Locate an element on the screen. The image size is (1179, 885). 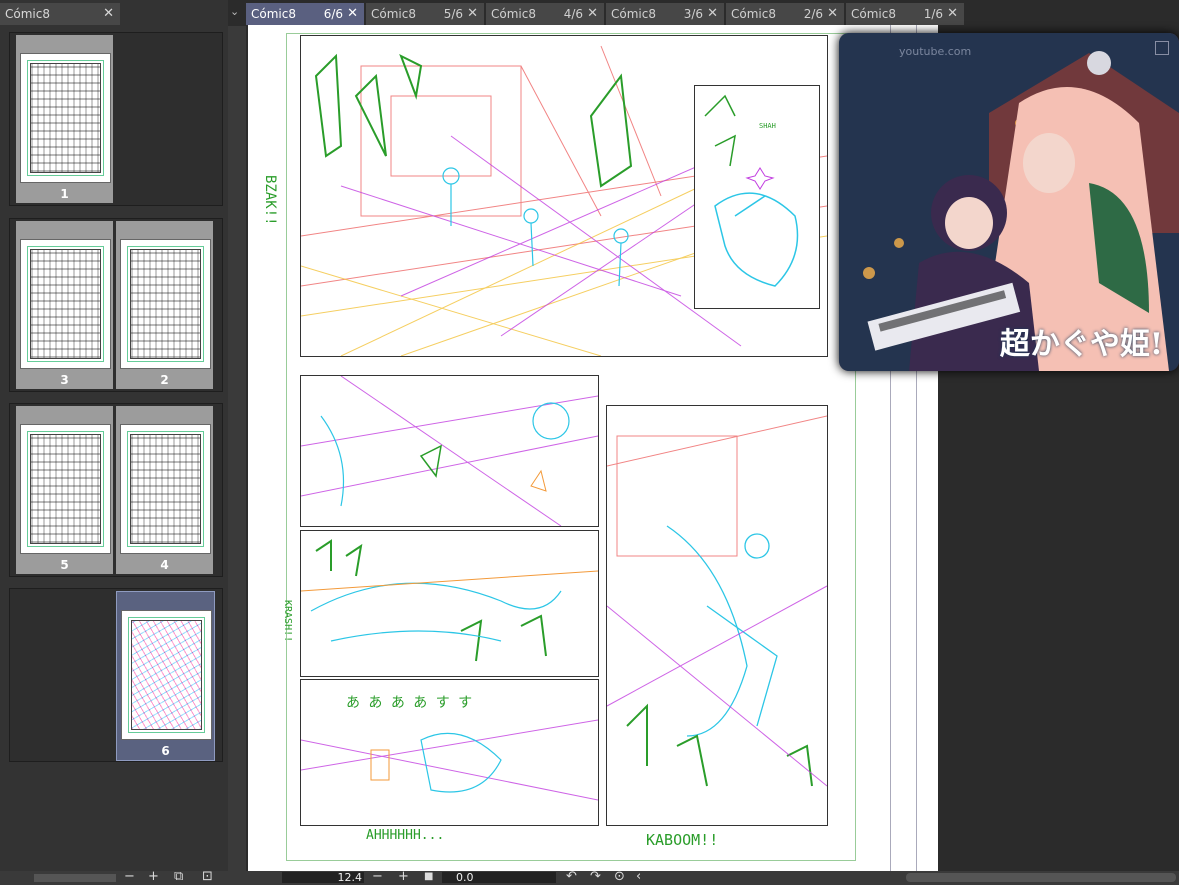
chevron-down-icon: ⌄ is located at coordinates (234, 11).